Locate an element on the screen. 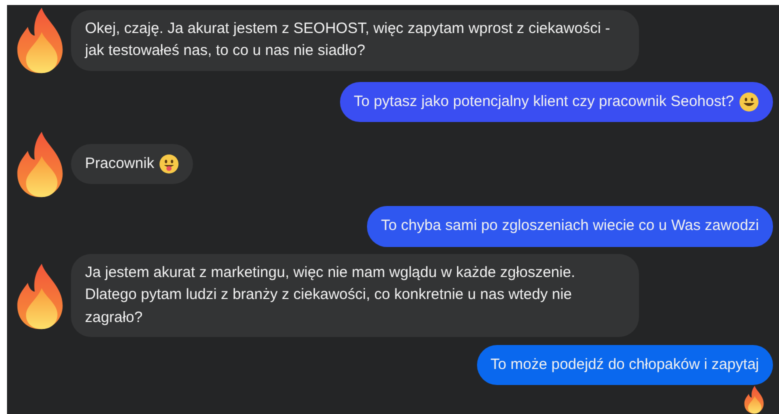  received-message-bubble: Ja jestem akurat z marketingu, więc nie mam wglądu w każde zgłoszenie. Dlatego pytam ludzi z branży z ciekawości, co konkretnie u nas wtedy nie zagrało? is located at coordinates (355, 296).